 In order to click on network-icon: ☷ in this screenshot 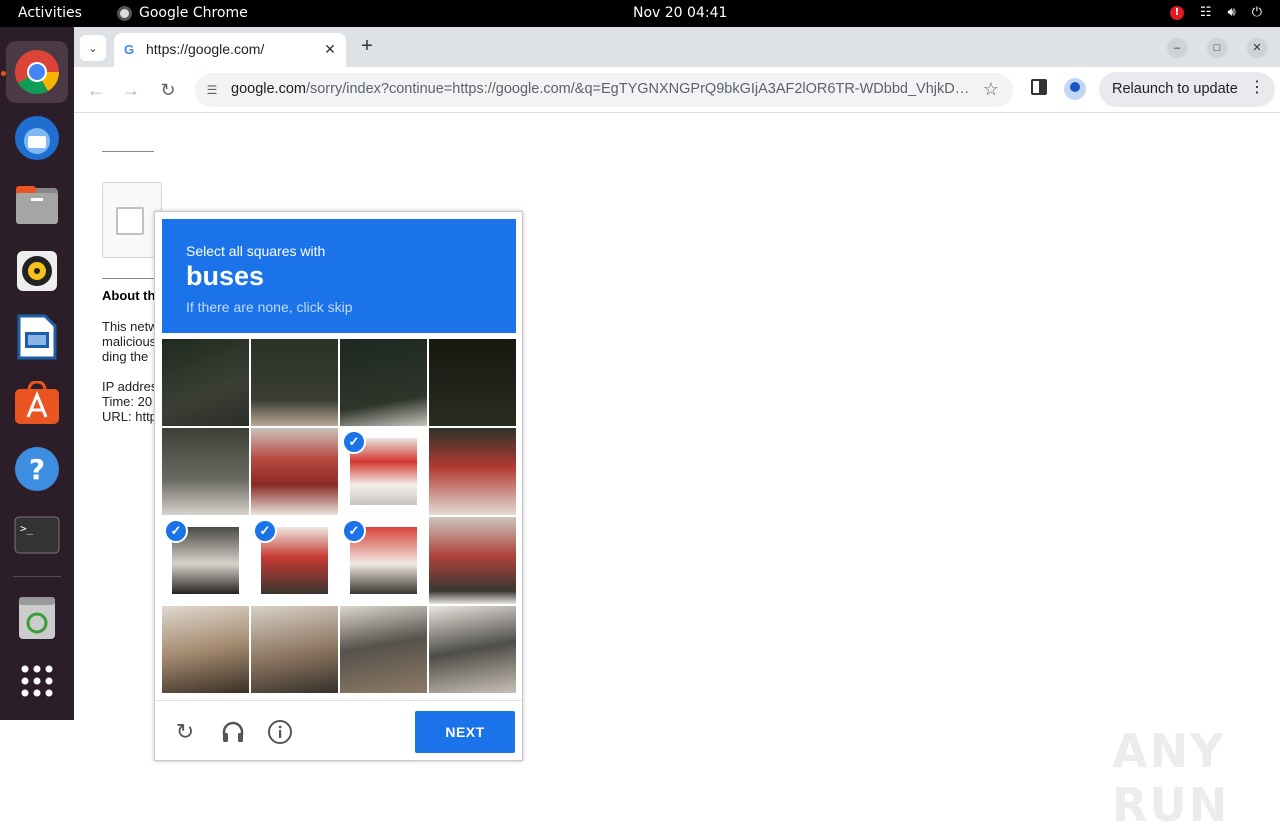, I will do `click(1206, 12)`.